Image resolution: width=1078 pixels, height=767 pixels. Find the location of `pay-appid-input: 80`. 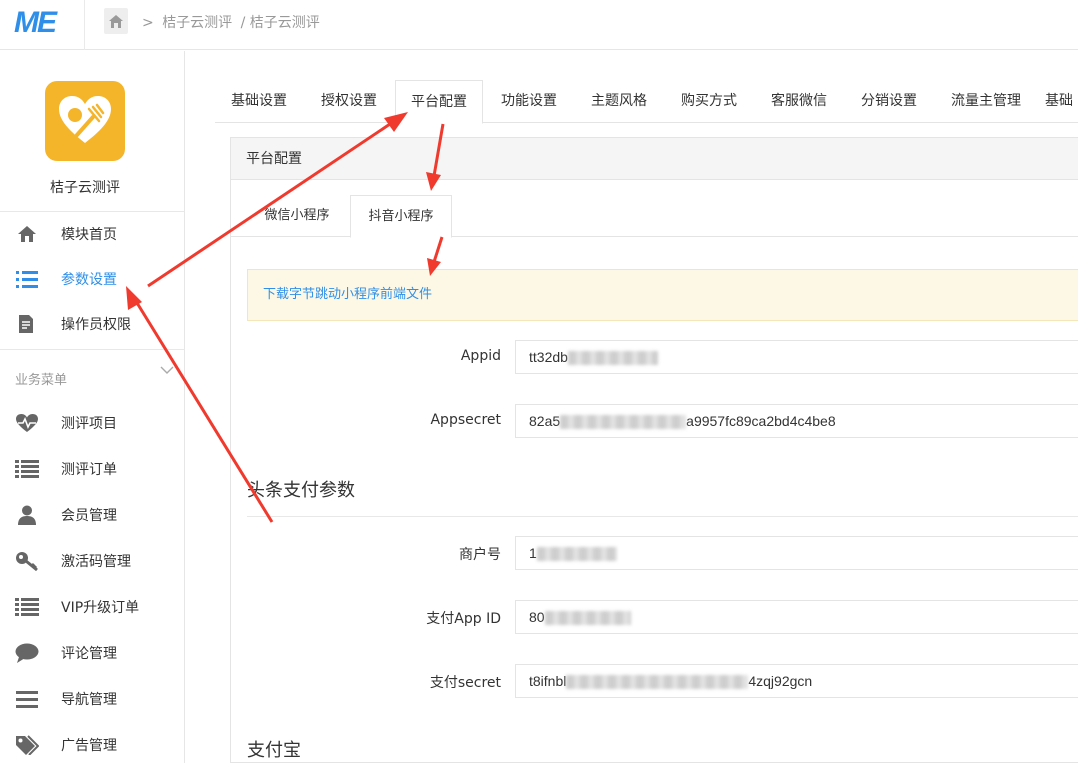

pay-appid-input: 80 is located at coordinates (796, 617).